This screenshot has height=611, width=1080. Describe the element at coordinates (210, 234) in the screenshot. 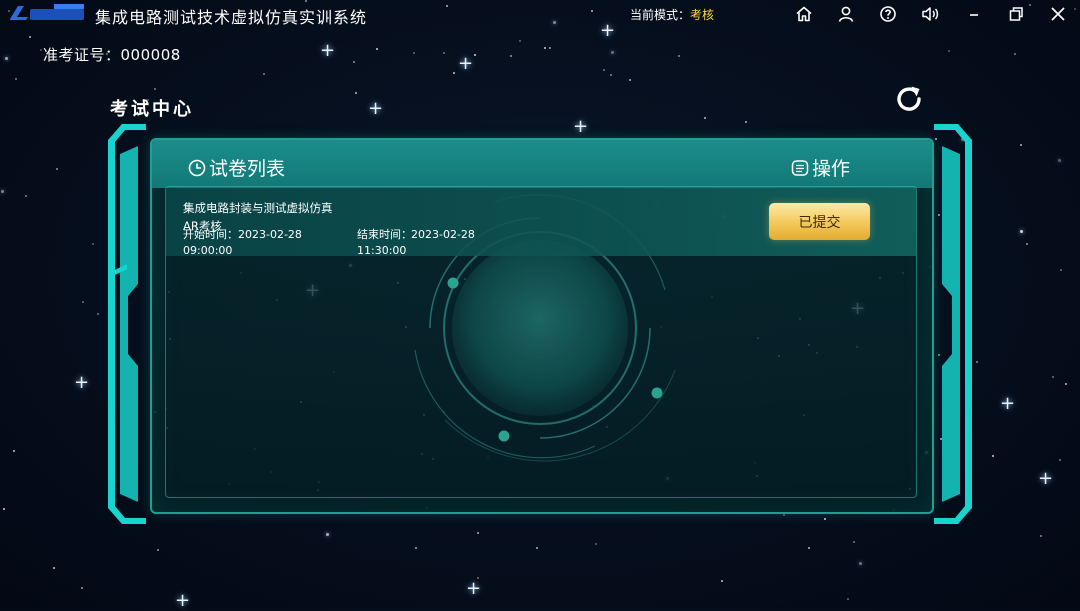

I see `start-time-label: 开始时间：` at that location.